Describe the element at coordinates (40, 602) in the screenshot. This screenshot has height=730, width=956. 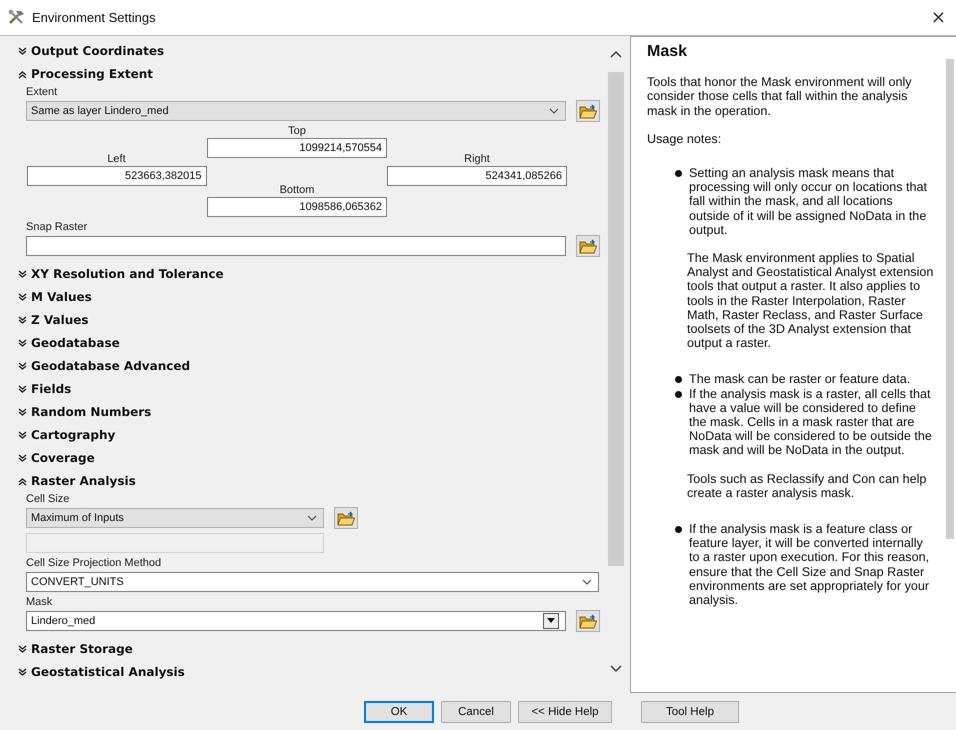
I see `field-label: Mask` at that location.